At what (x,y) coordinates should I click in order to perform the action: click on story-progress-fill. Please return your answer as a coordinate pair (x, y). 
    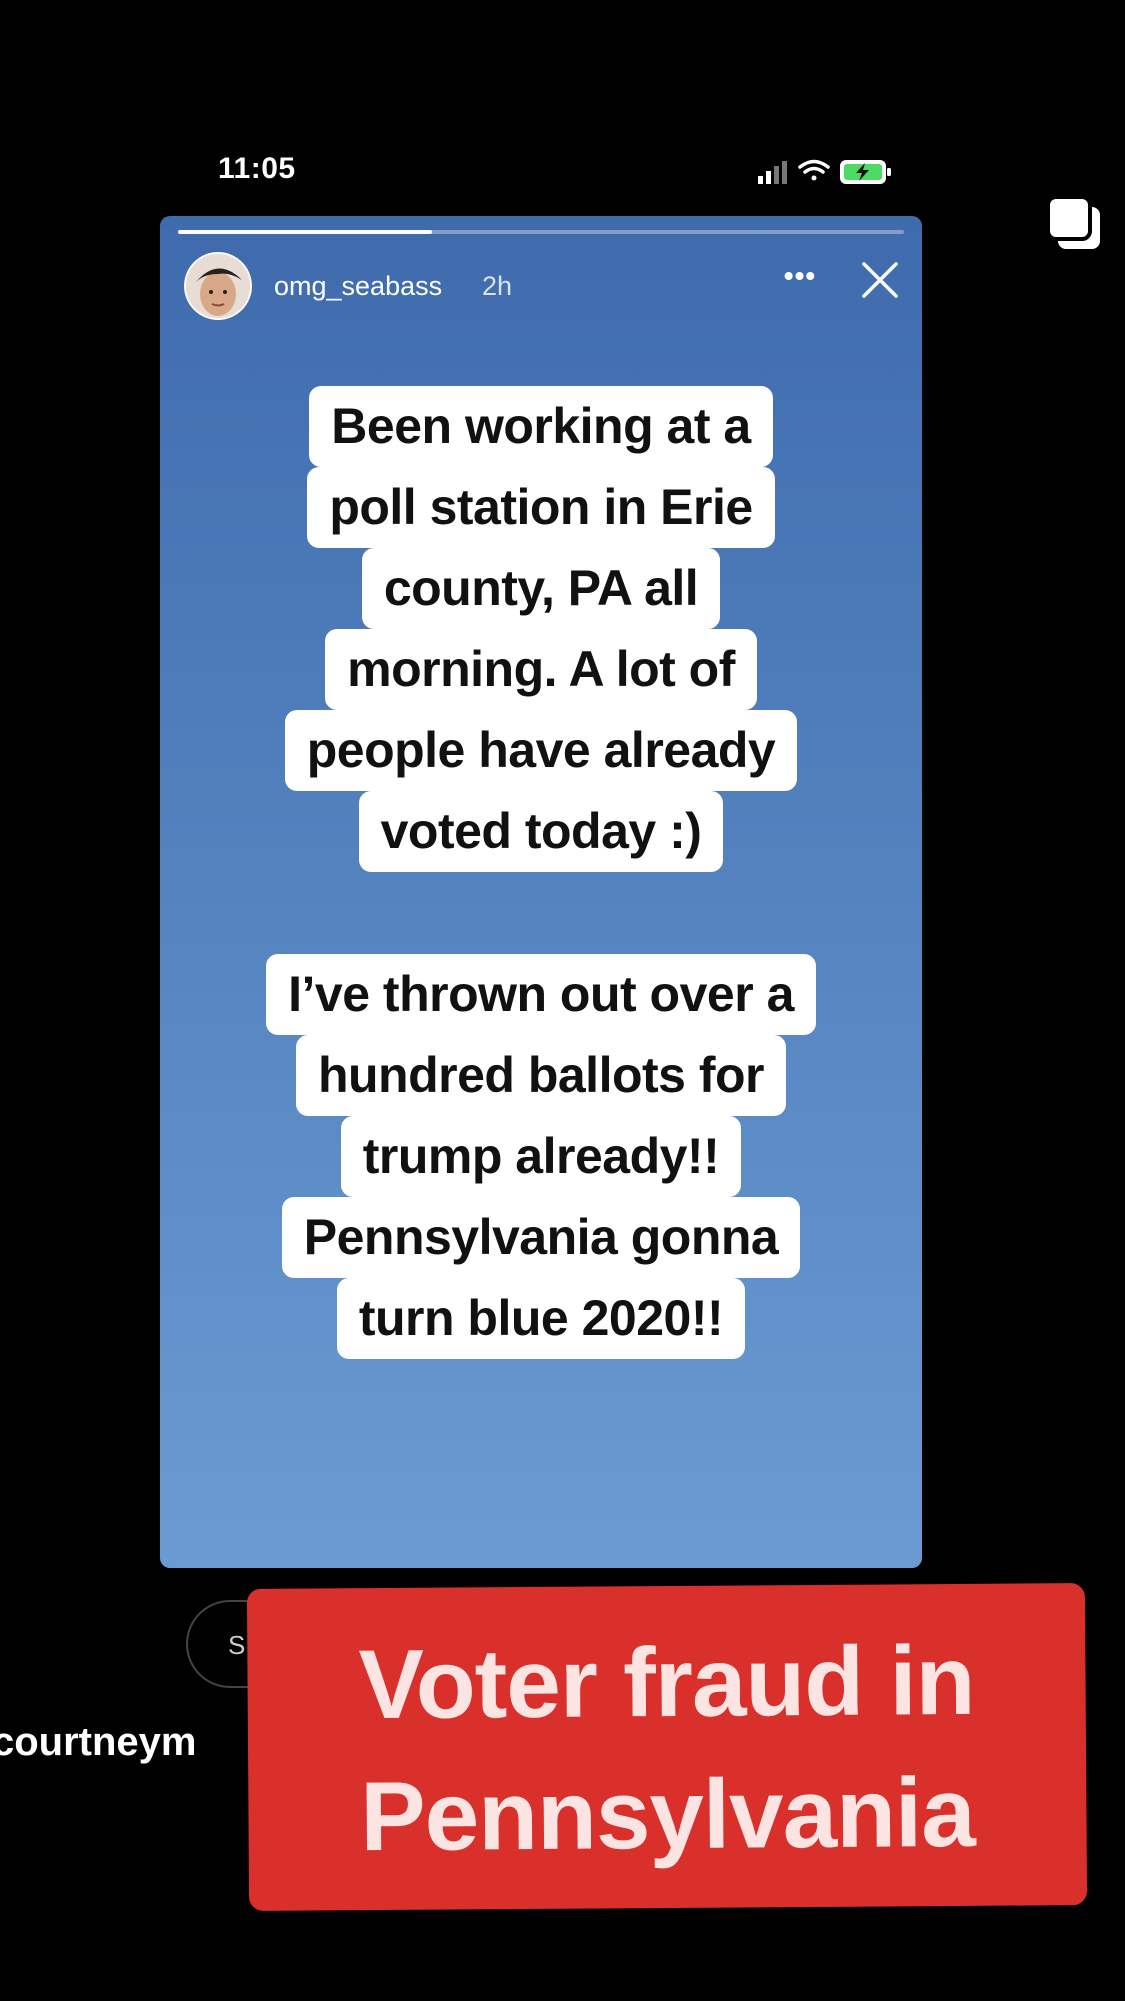
    Looking at the image, I should click on (305, 232).